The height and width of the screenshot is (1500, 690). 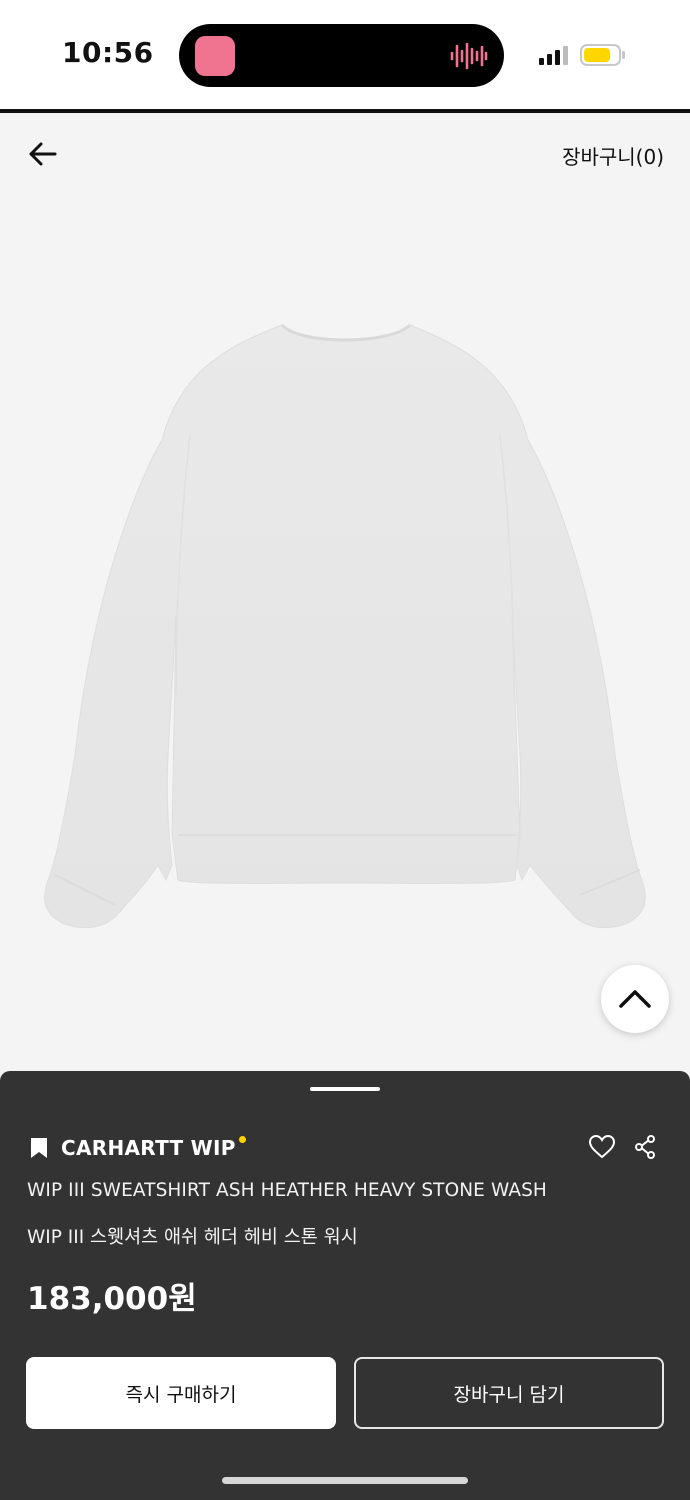 I want to click on home-indicator, so click(x=345, y=1480).